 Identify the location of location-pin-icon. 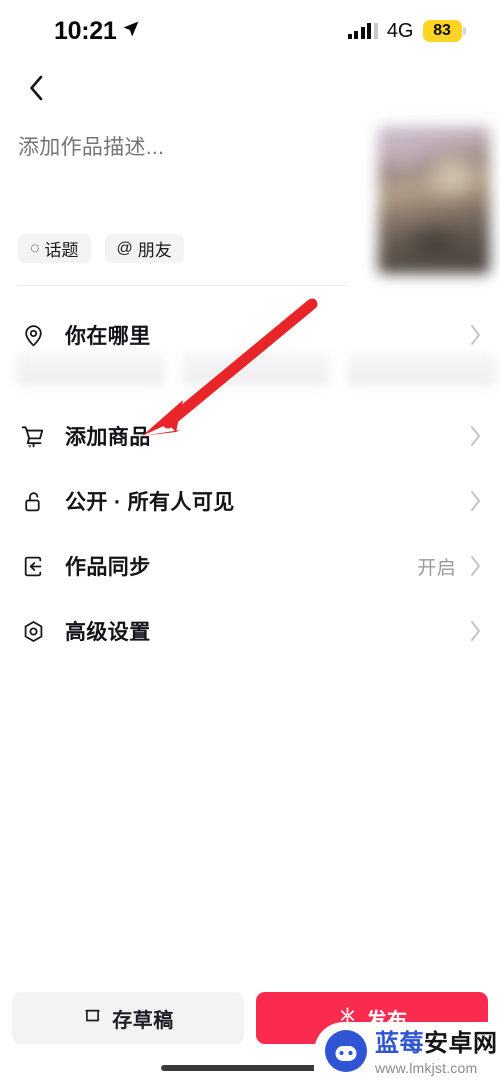
(33, 335).